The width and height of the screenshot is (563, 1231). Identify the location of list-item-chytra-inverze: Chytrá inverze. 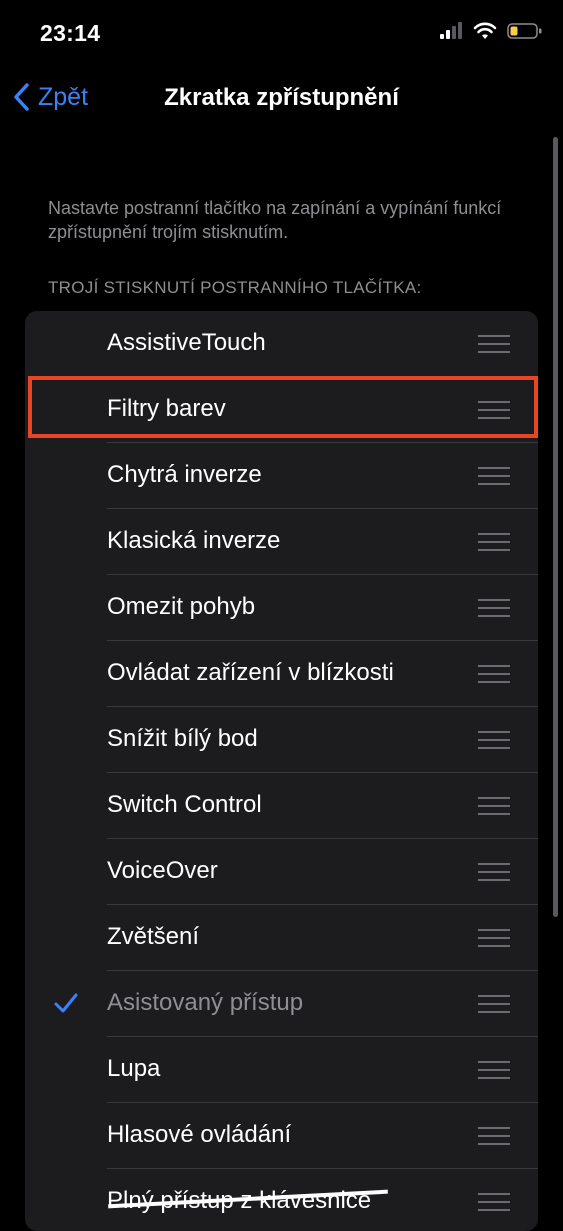
(281, 476).